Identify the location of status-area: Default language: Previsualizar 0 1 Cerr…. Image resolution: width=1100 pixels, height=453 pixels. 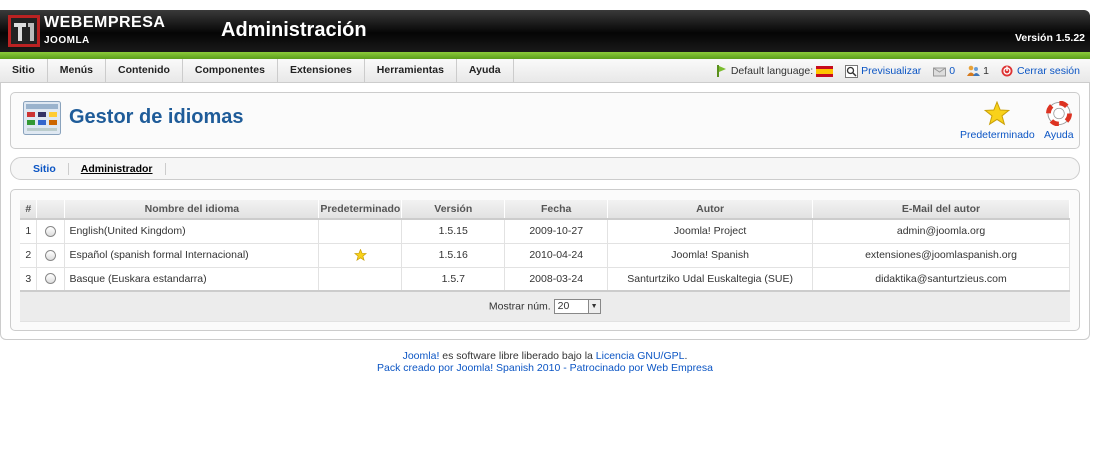
(892, 71).